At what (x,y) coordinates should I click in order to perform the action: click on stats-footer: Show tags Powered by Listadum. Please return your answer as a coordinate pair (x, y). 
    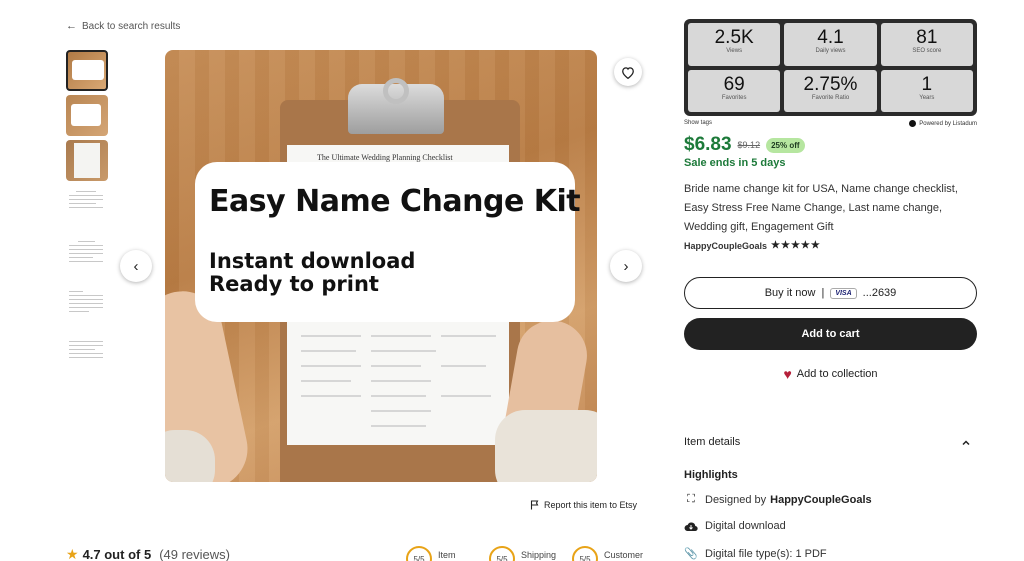
    Looking at the image, I should click on (830, 123).